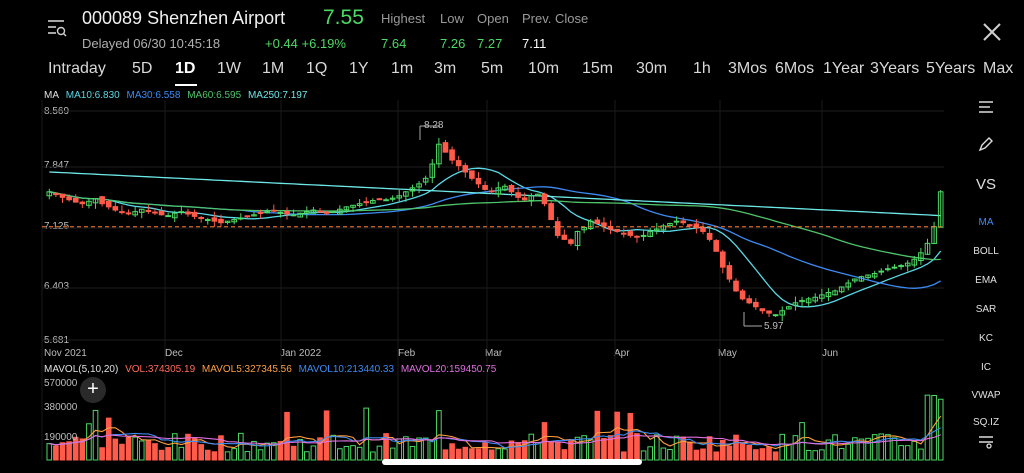 The height and width of the screenshot is (473, 1024). I want to click on indicator-vwap: VWAP, so click(986, 395).